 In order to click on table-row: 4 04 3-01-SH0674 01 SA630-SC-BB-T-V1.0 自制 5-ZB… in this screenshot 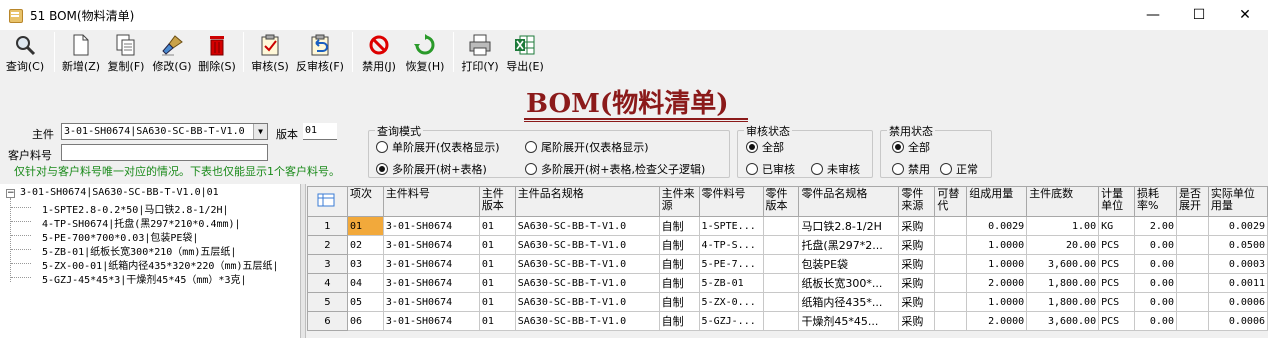, I will do `click(787, 283)`.